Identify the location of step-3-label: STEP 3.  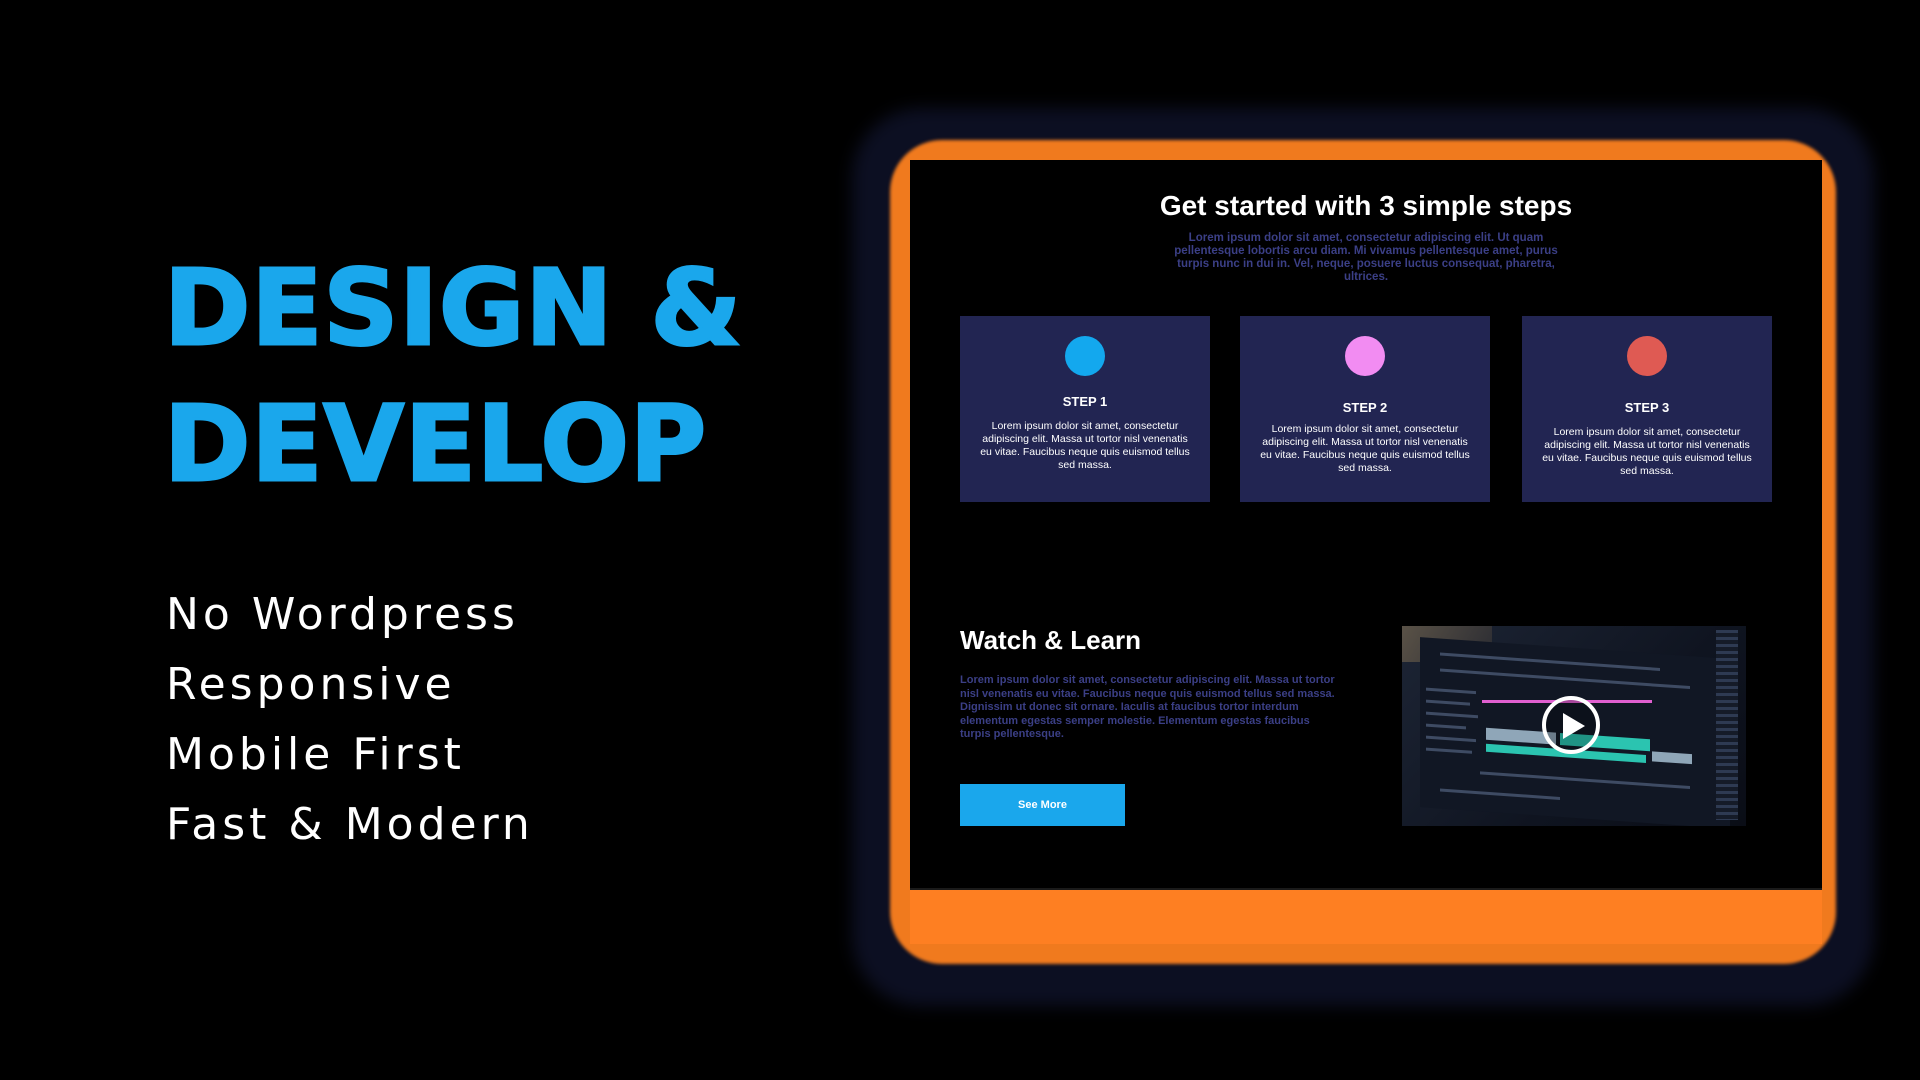
(1647, 407).